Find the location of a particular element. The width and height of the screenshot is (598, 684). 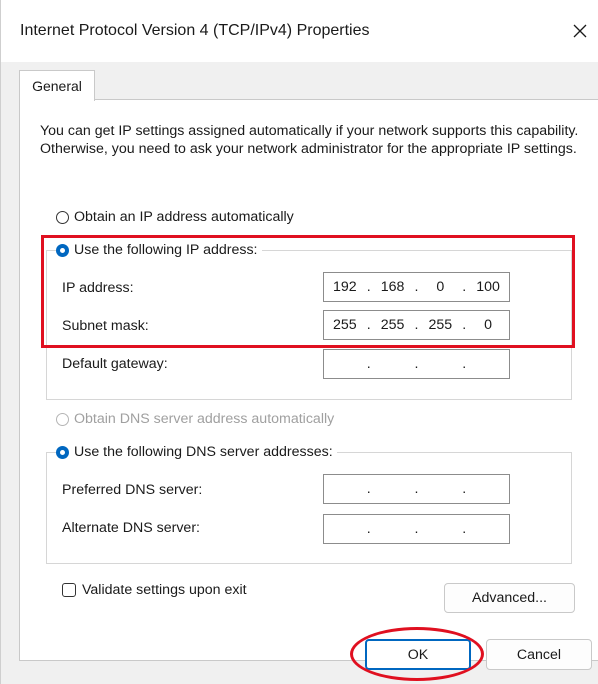

use-following-ip-radio: Use the following IP address: is located at coordinates (159, 250).